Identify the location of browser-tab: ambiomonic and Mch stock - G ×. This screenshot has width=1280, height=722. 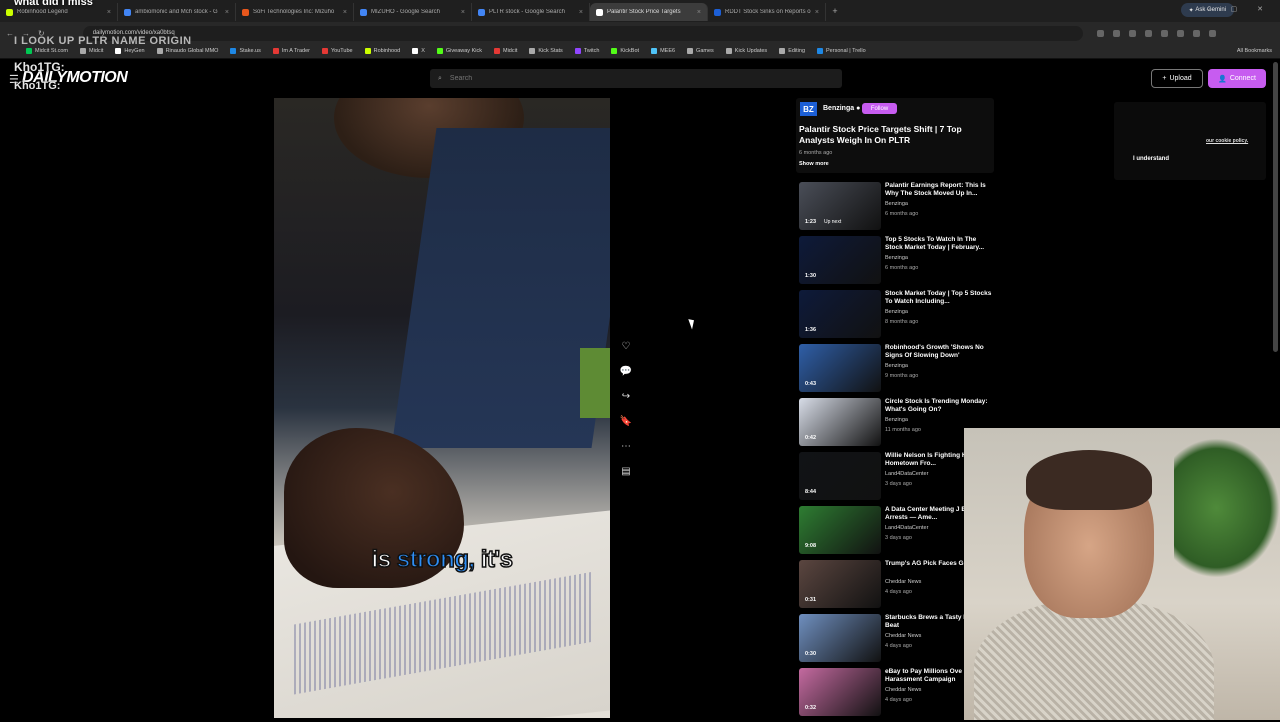
(177, 12).